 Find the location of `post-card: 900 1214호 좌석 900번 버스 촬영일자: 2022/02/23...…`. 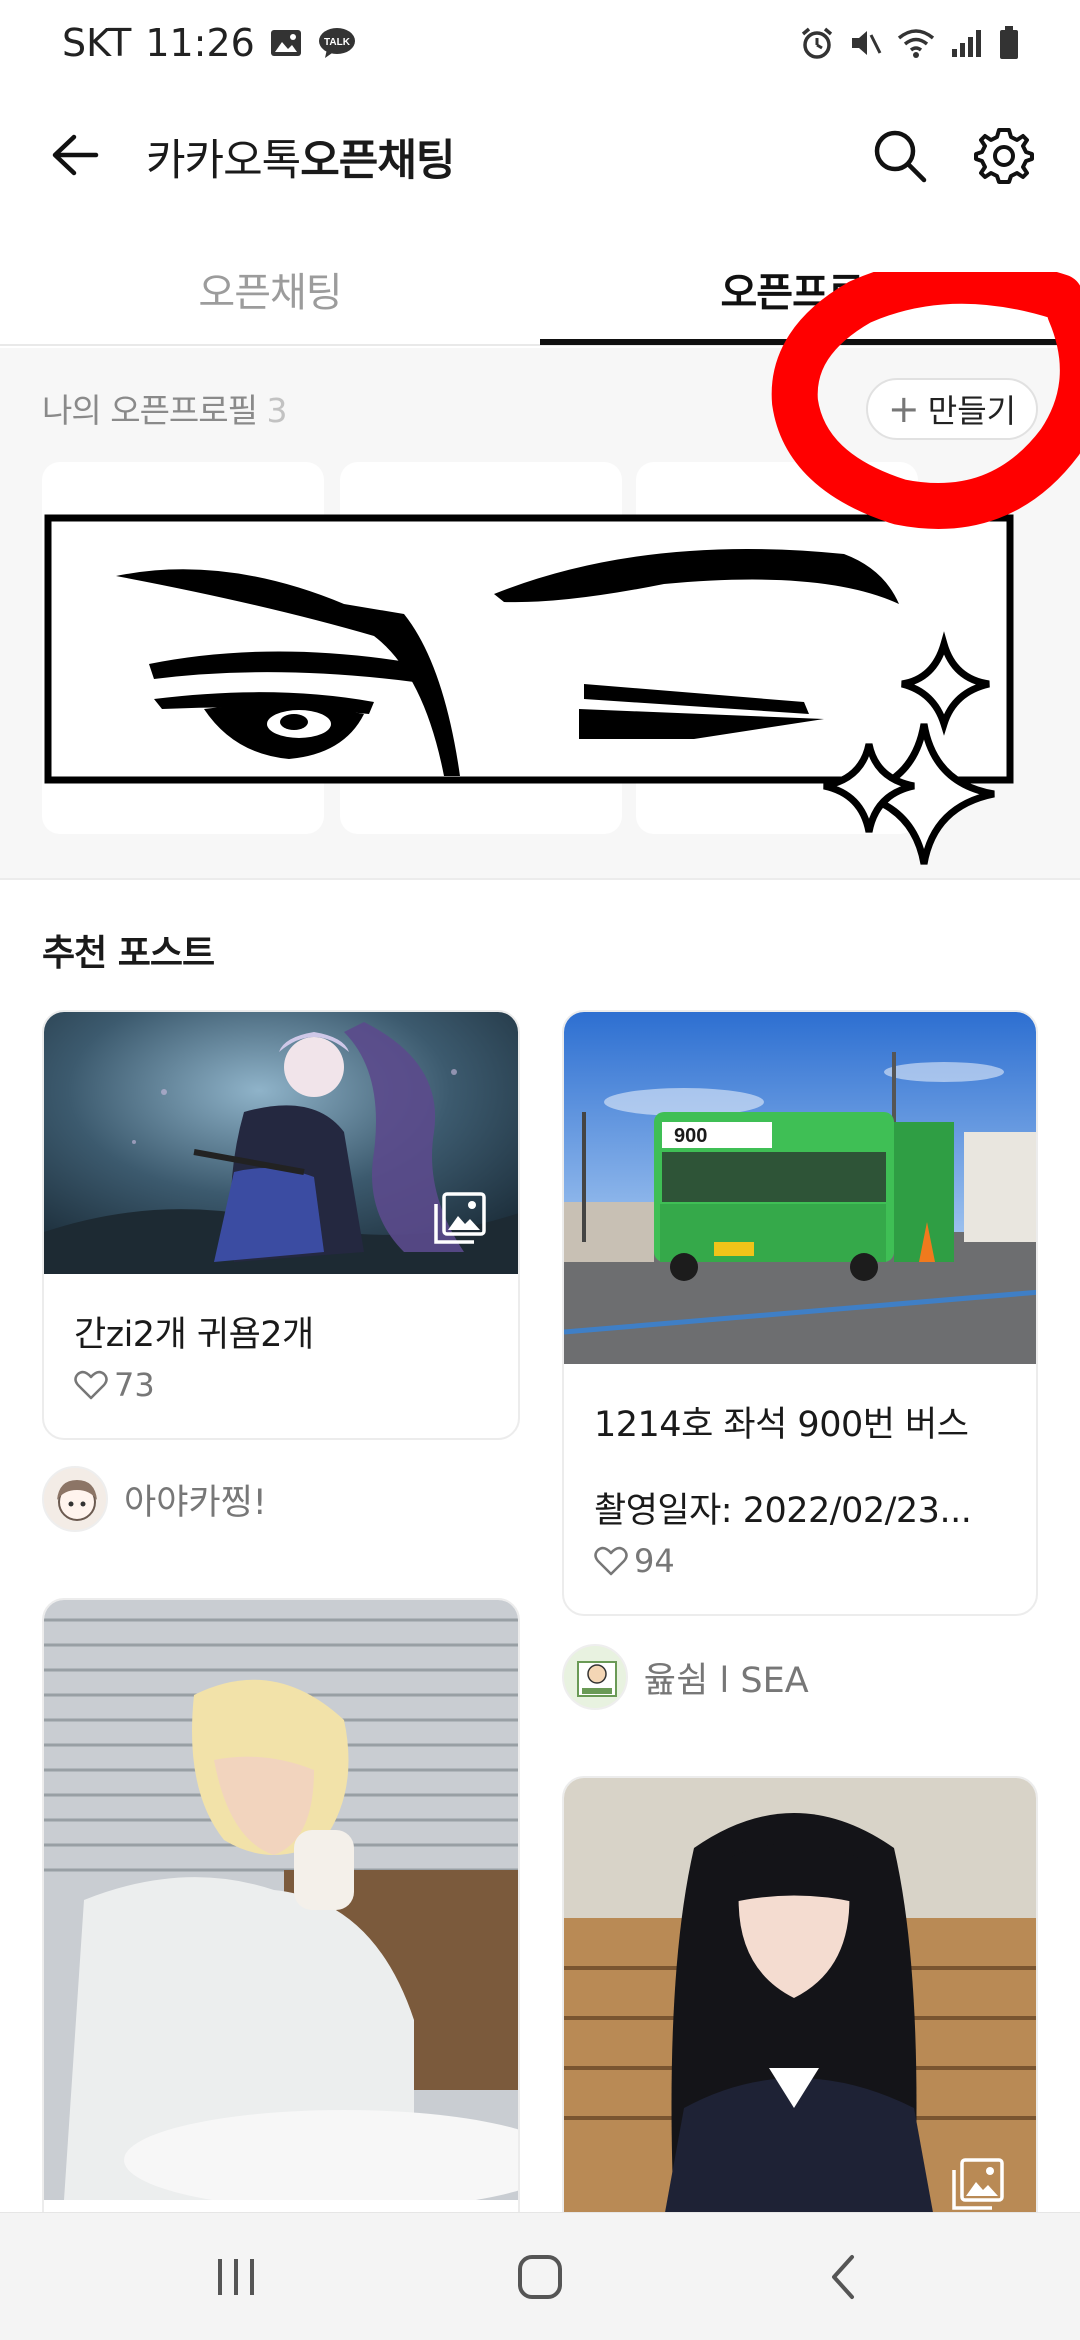

post-card: 900 1214호 좌석 900번 버스 촬영일자: 2022/02/23...… is located at coordinates (800, 1313).